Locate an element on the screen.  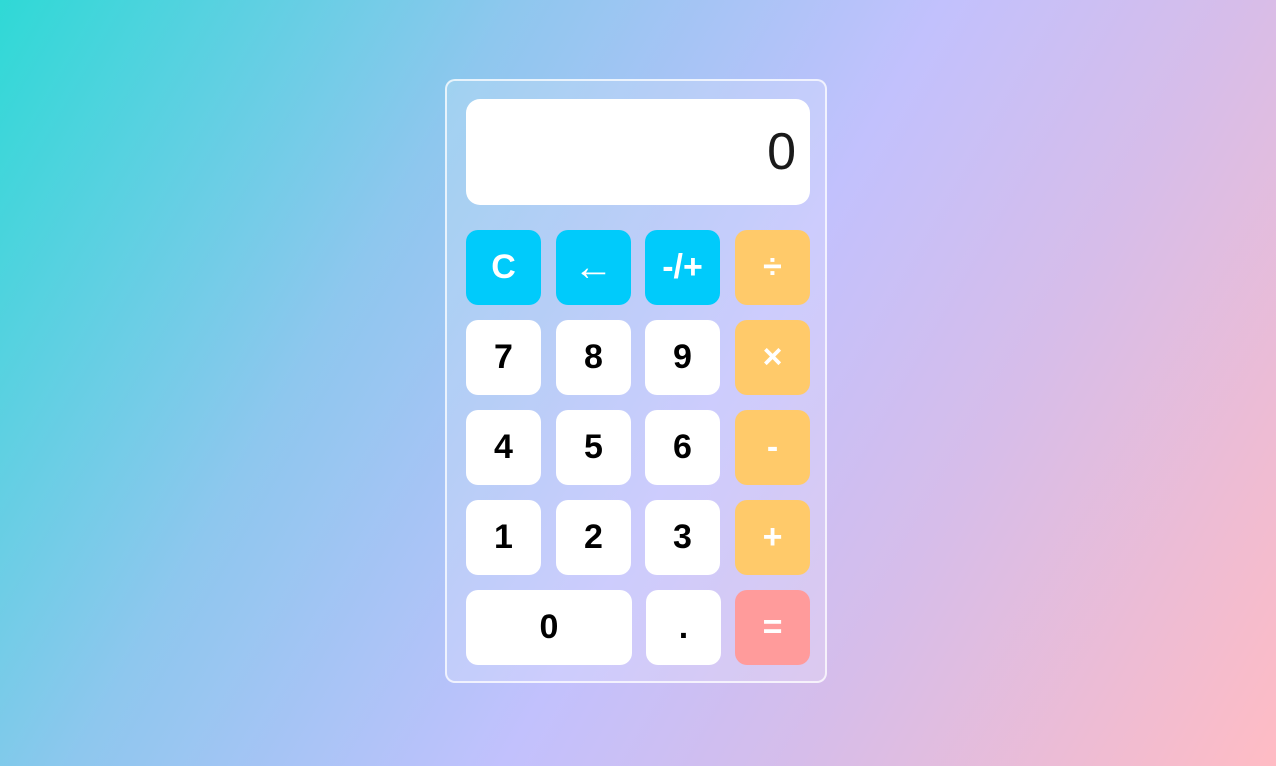
calculator-display: 0 is located at coordinates (638, 152).